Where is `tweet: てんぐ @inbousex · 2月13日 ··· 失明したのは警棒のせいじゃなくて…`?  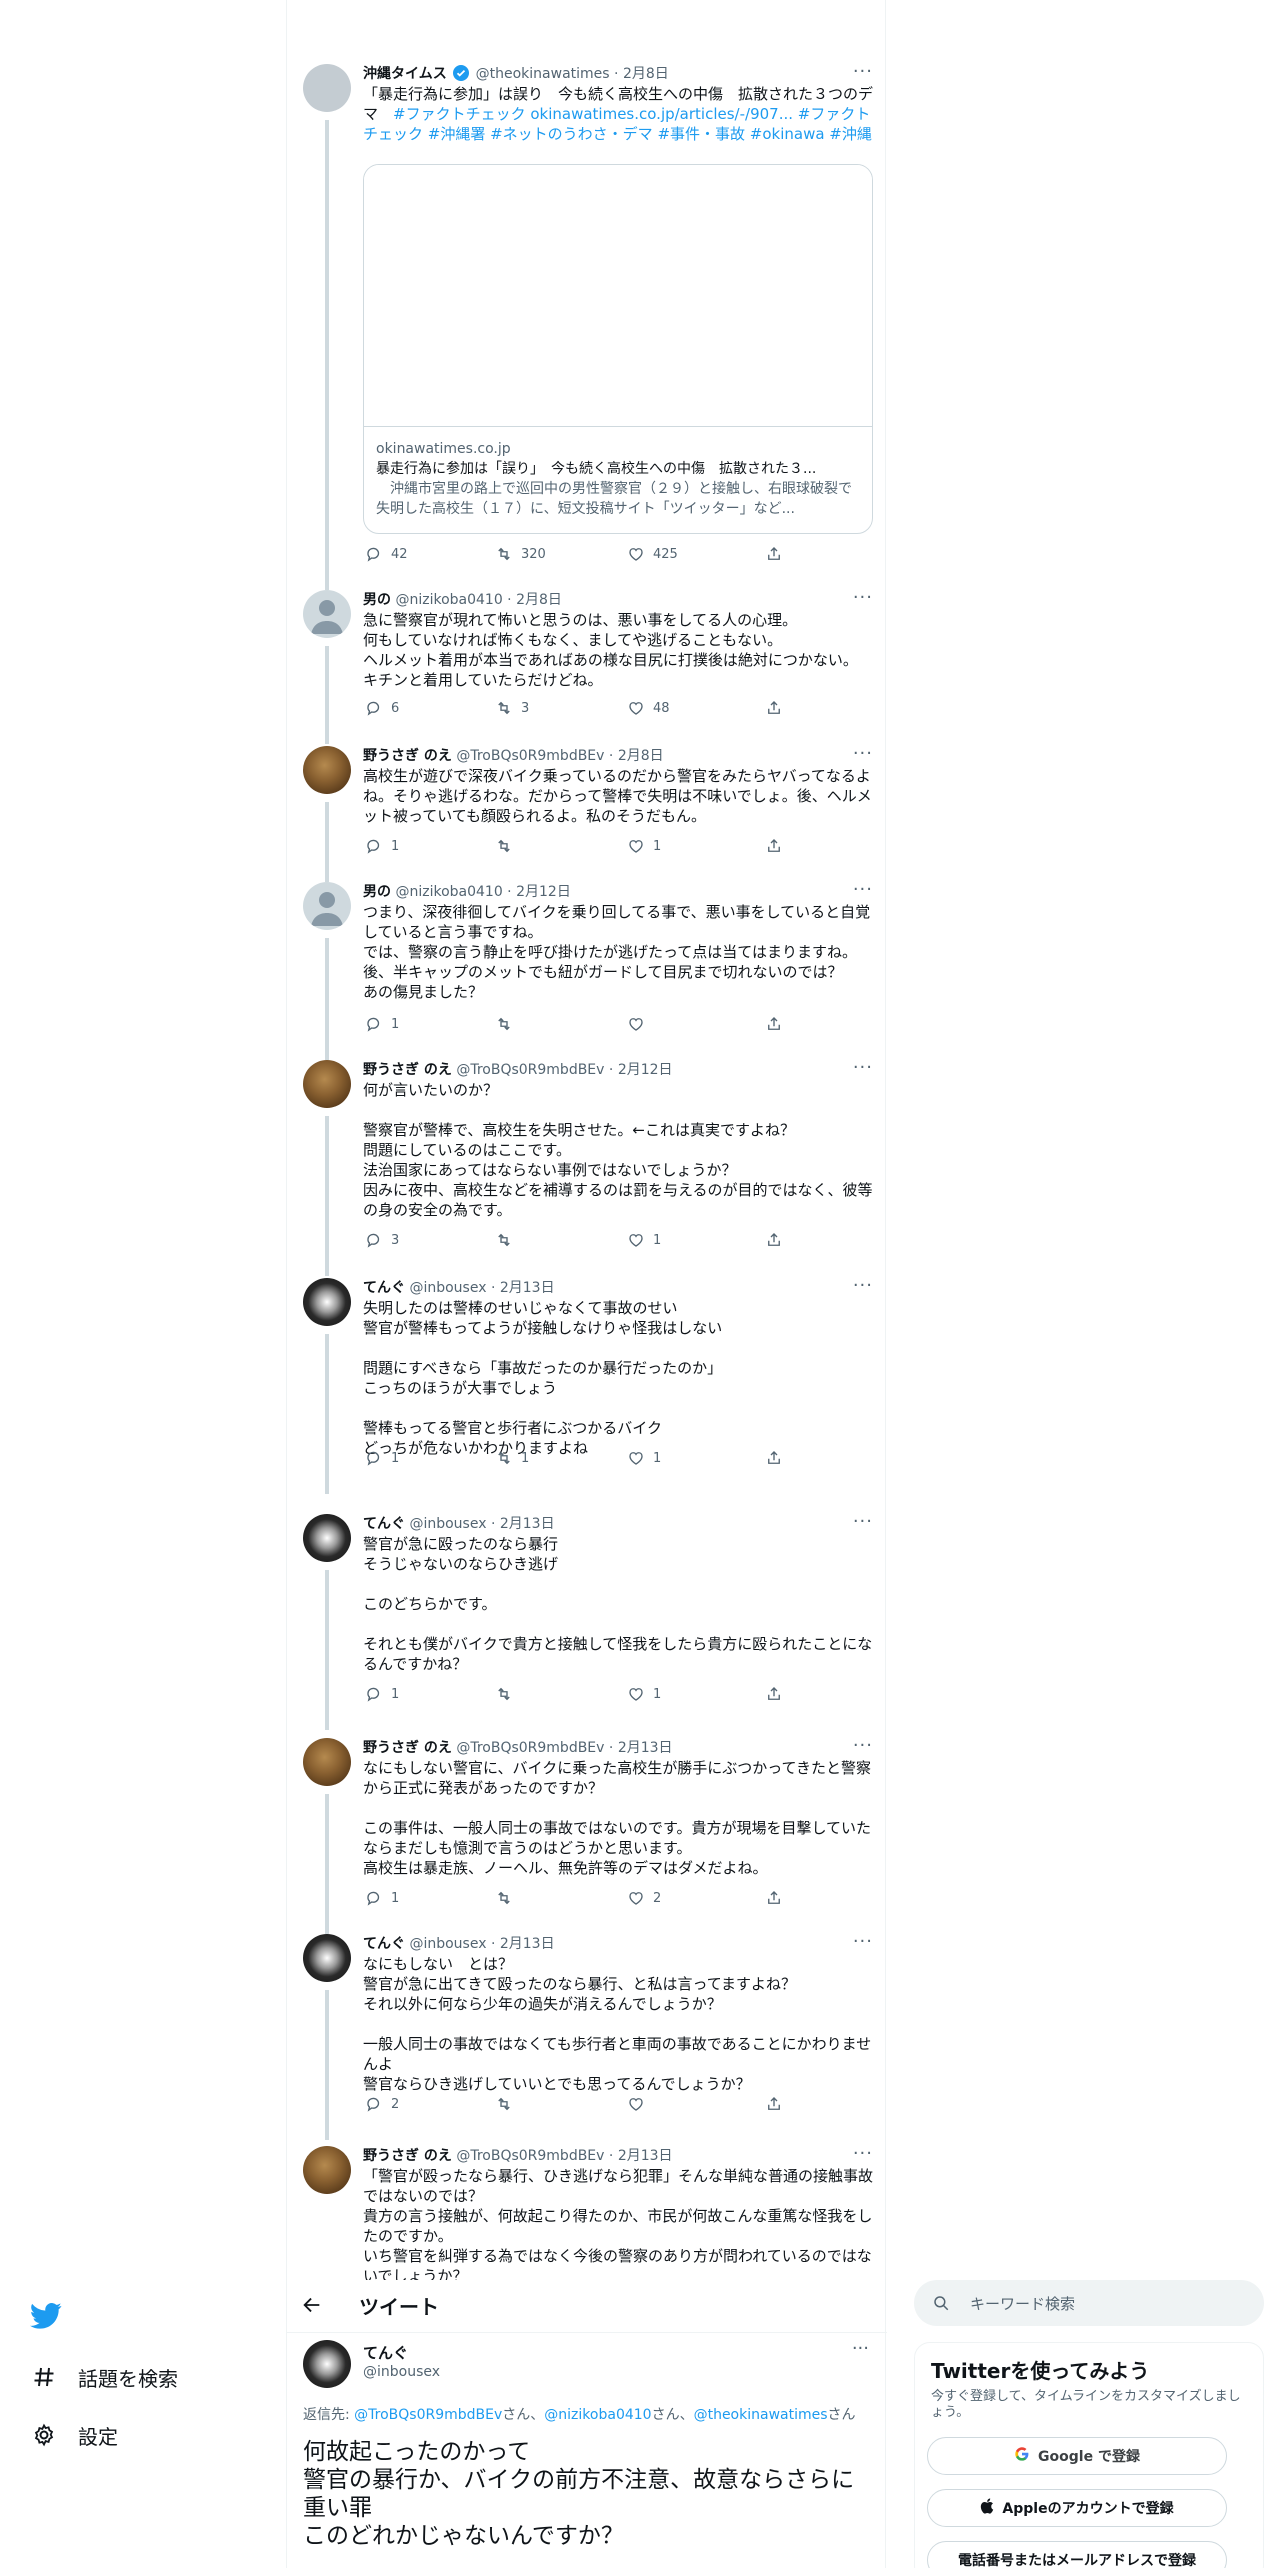 tweet: てんぐ @inbousex · 2月13日 ··· 失明したのは警棒のせいじゃなくて… is located at coordinates (586, 1385).